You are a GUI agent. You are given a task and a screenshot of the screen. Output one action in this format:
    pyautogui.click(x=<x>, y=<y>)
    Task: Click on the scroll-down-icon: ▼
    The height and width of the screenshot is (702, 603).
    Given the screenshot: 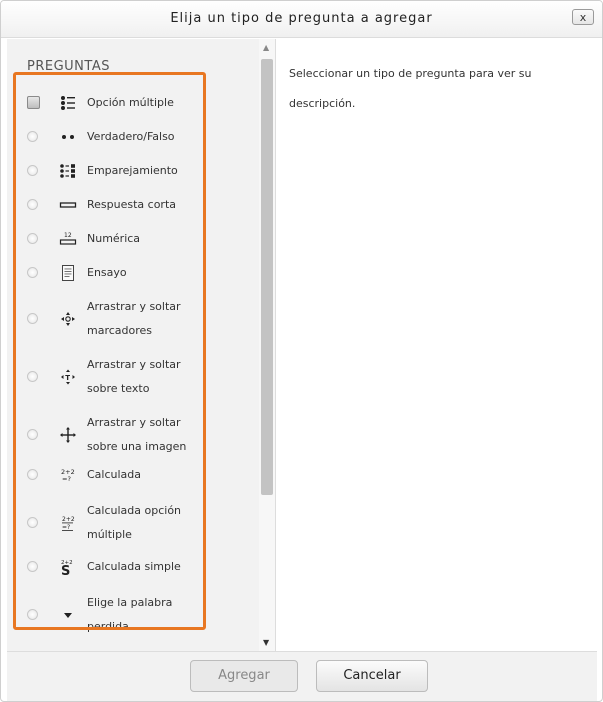 What is the action you would take?
    pyautogui.click(x=266, y=642)
    